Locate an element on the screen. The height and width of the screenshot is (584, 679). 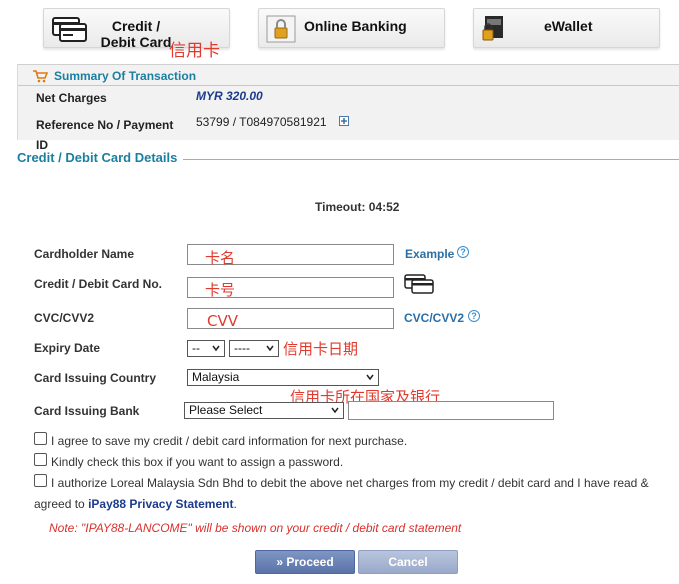
expand-plus-icon is located at coordinates (344, 121).